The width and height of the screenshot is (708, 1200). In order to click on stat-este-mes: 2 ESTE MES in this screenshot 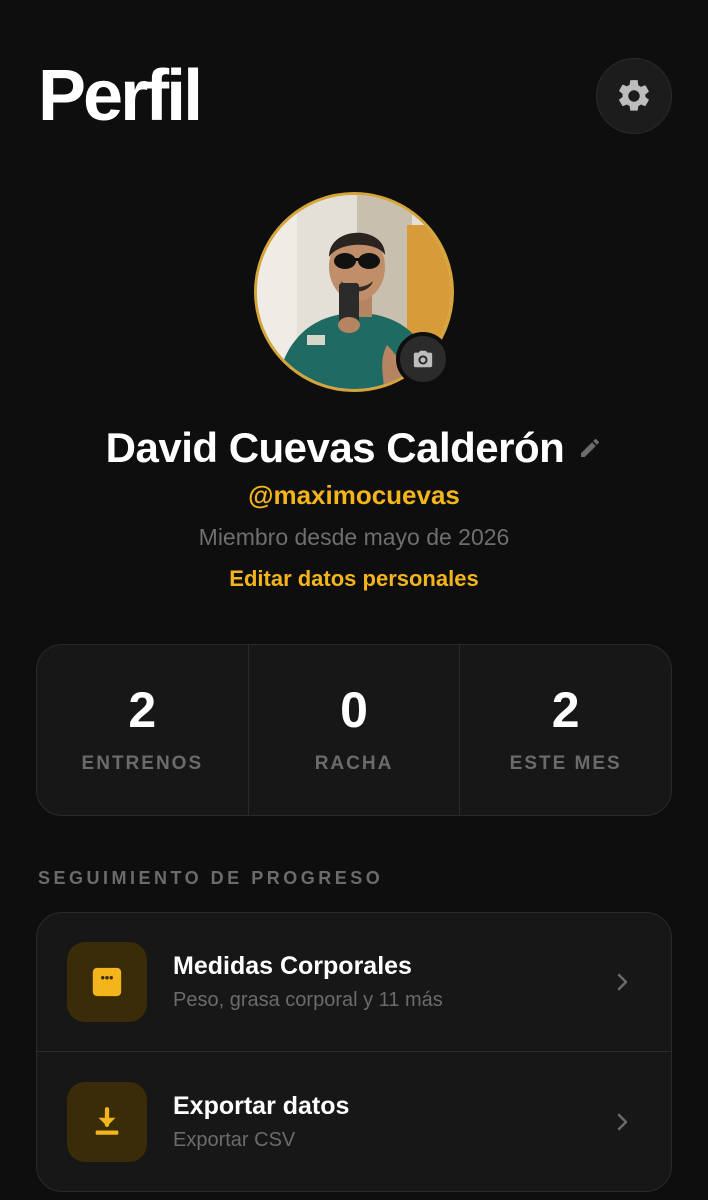, I will do `click(565, 730)`.